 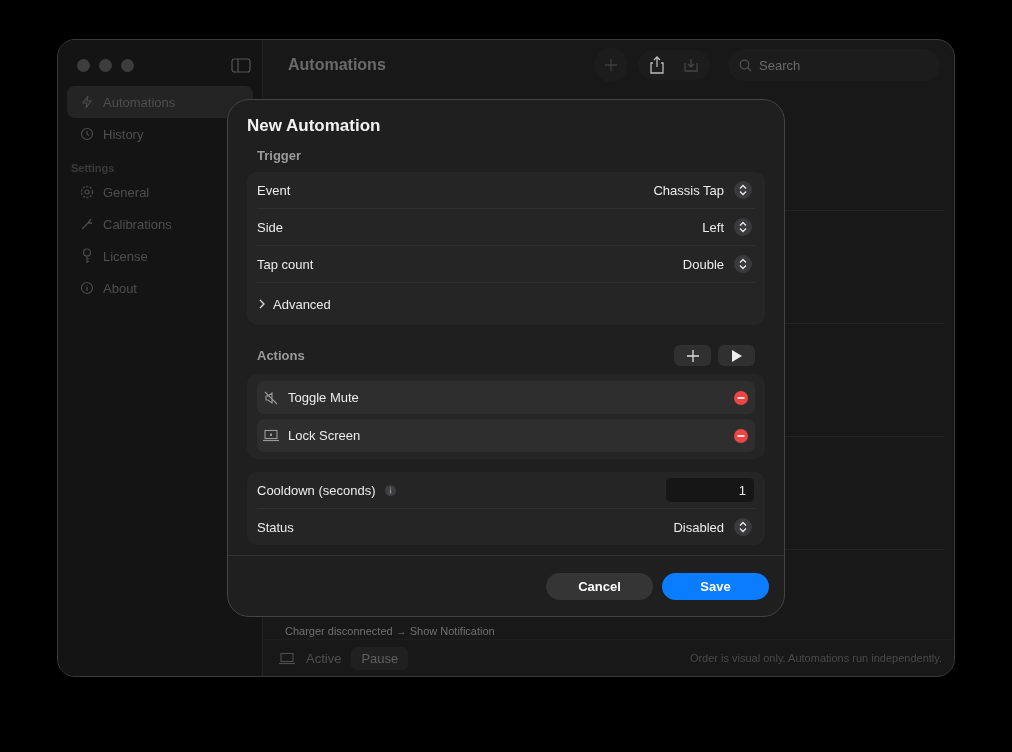 What do you see at coordinates (125, 256) in the screenshot?
I see `sidebar-item-label: License` at bounding box center [125, 256].